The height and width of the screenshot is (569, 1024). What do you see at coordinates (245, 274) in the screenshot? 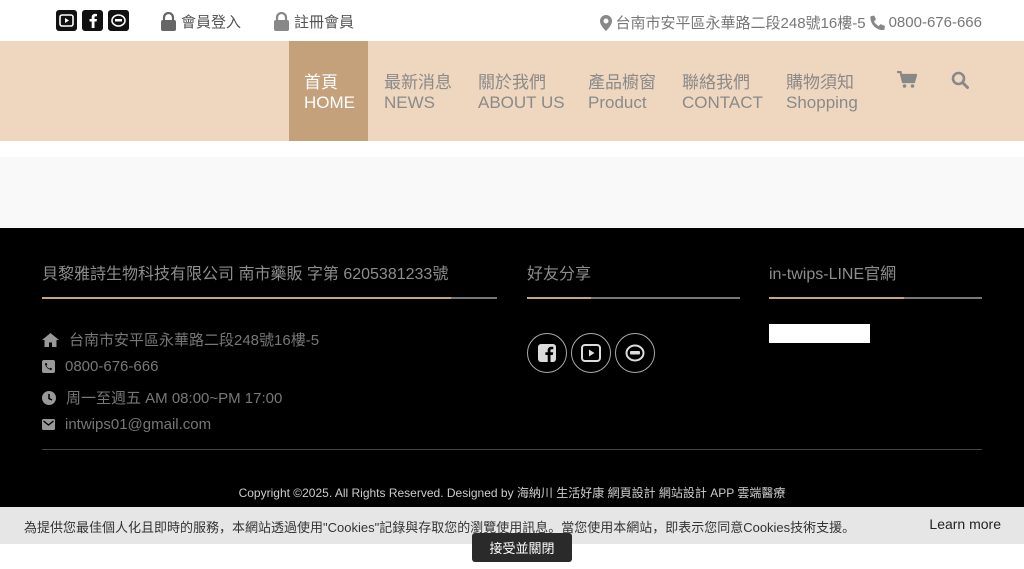
I see `footer-company-title: 貝黎雅詩生物科技有限公司 南市藥販 字第 6205381233號` at bounding box center [245, 274].